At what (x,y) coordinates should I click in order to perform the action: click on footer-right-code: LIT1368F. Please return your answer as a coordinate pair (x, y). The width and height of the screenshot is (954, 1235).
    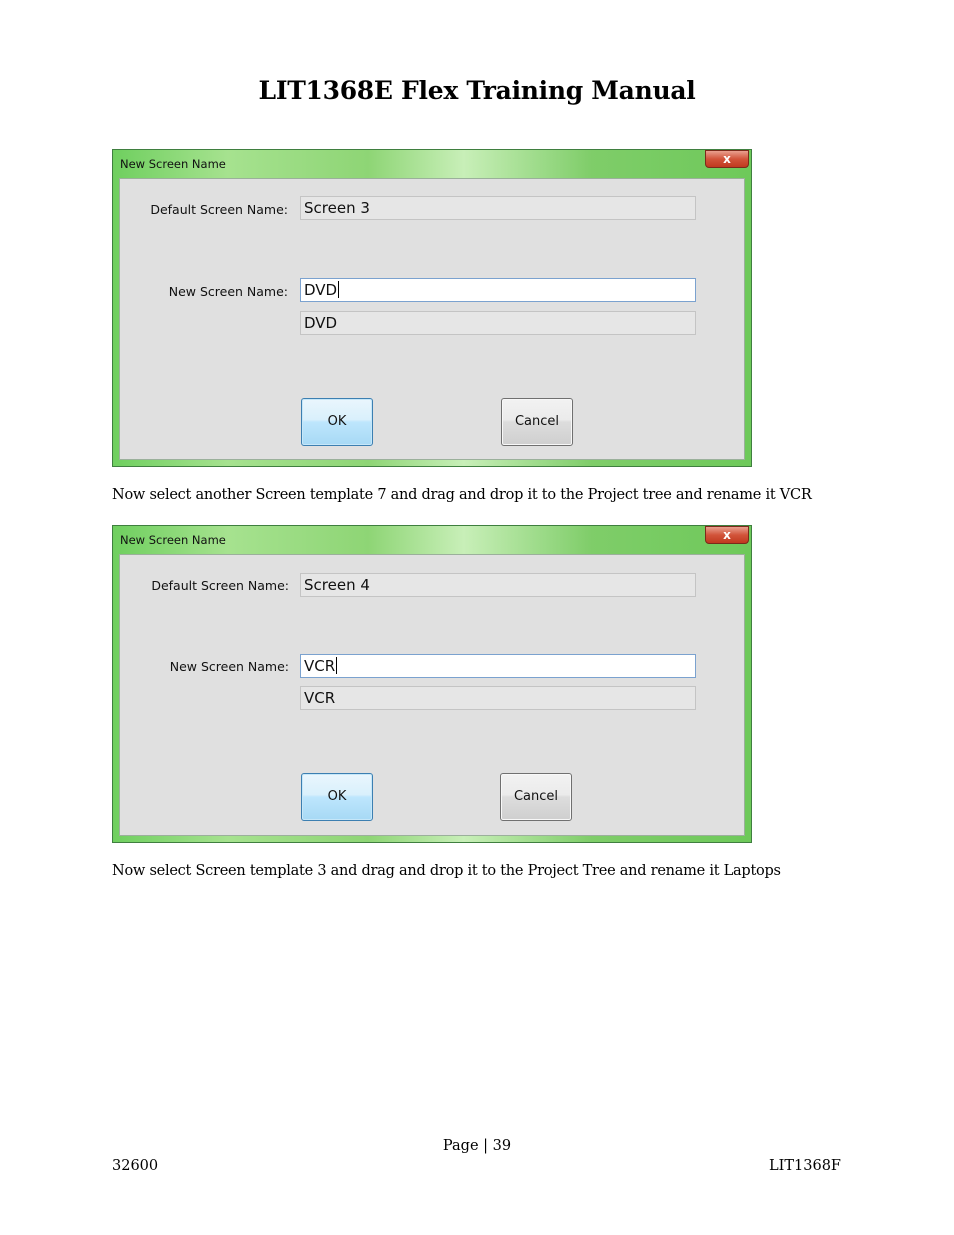
    Looking at the image, I should click on (805, 1166).